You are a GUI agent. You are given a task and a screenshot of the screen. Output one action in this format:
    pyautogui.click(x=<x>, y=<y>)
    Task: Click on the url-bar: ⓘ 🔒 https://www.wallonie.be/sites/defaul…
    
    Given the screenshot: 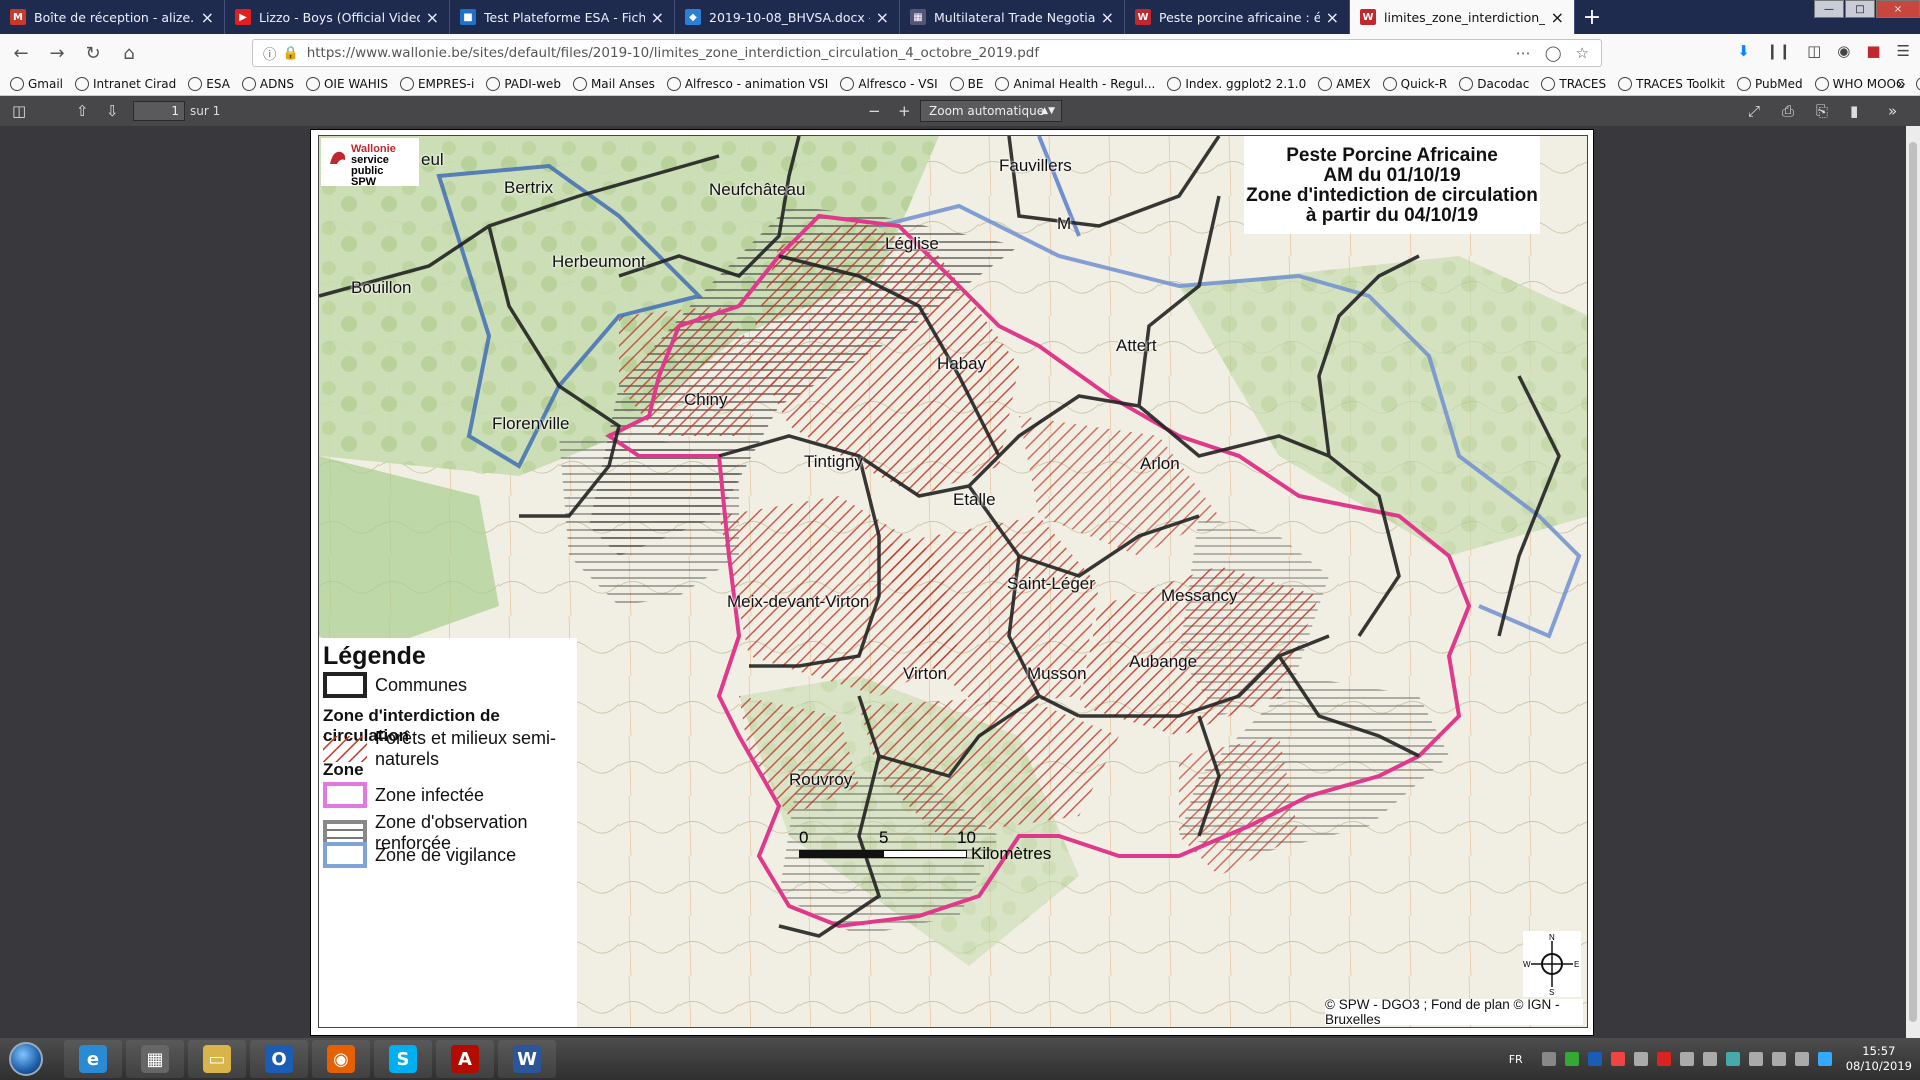 What is the action you would take?
    pyautogui.click(x=927, y=53)
    